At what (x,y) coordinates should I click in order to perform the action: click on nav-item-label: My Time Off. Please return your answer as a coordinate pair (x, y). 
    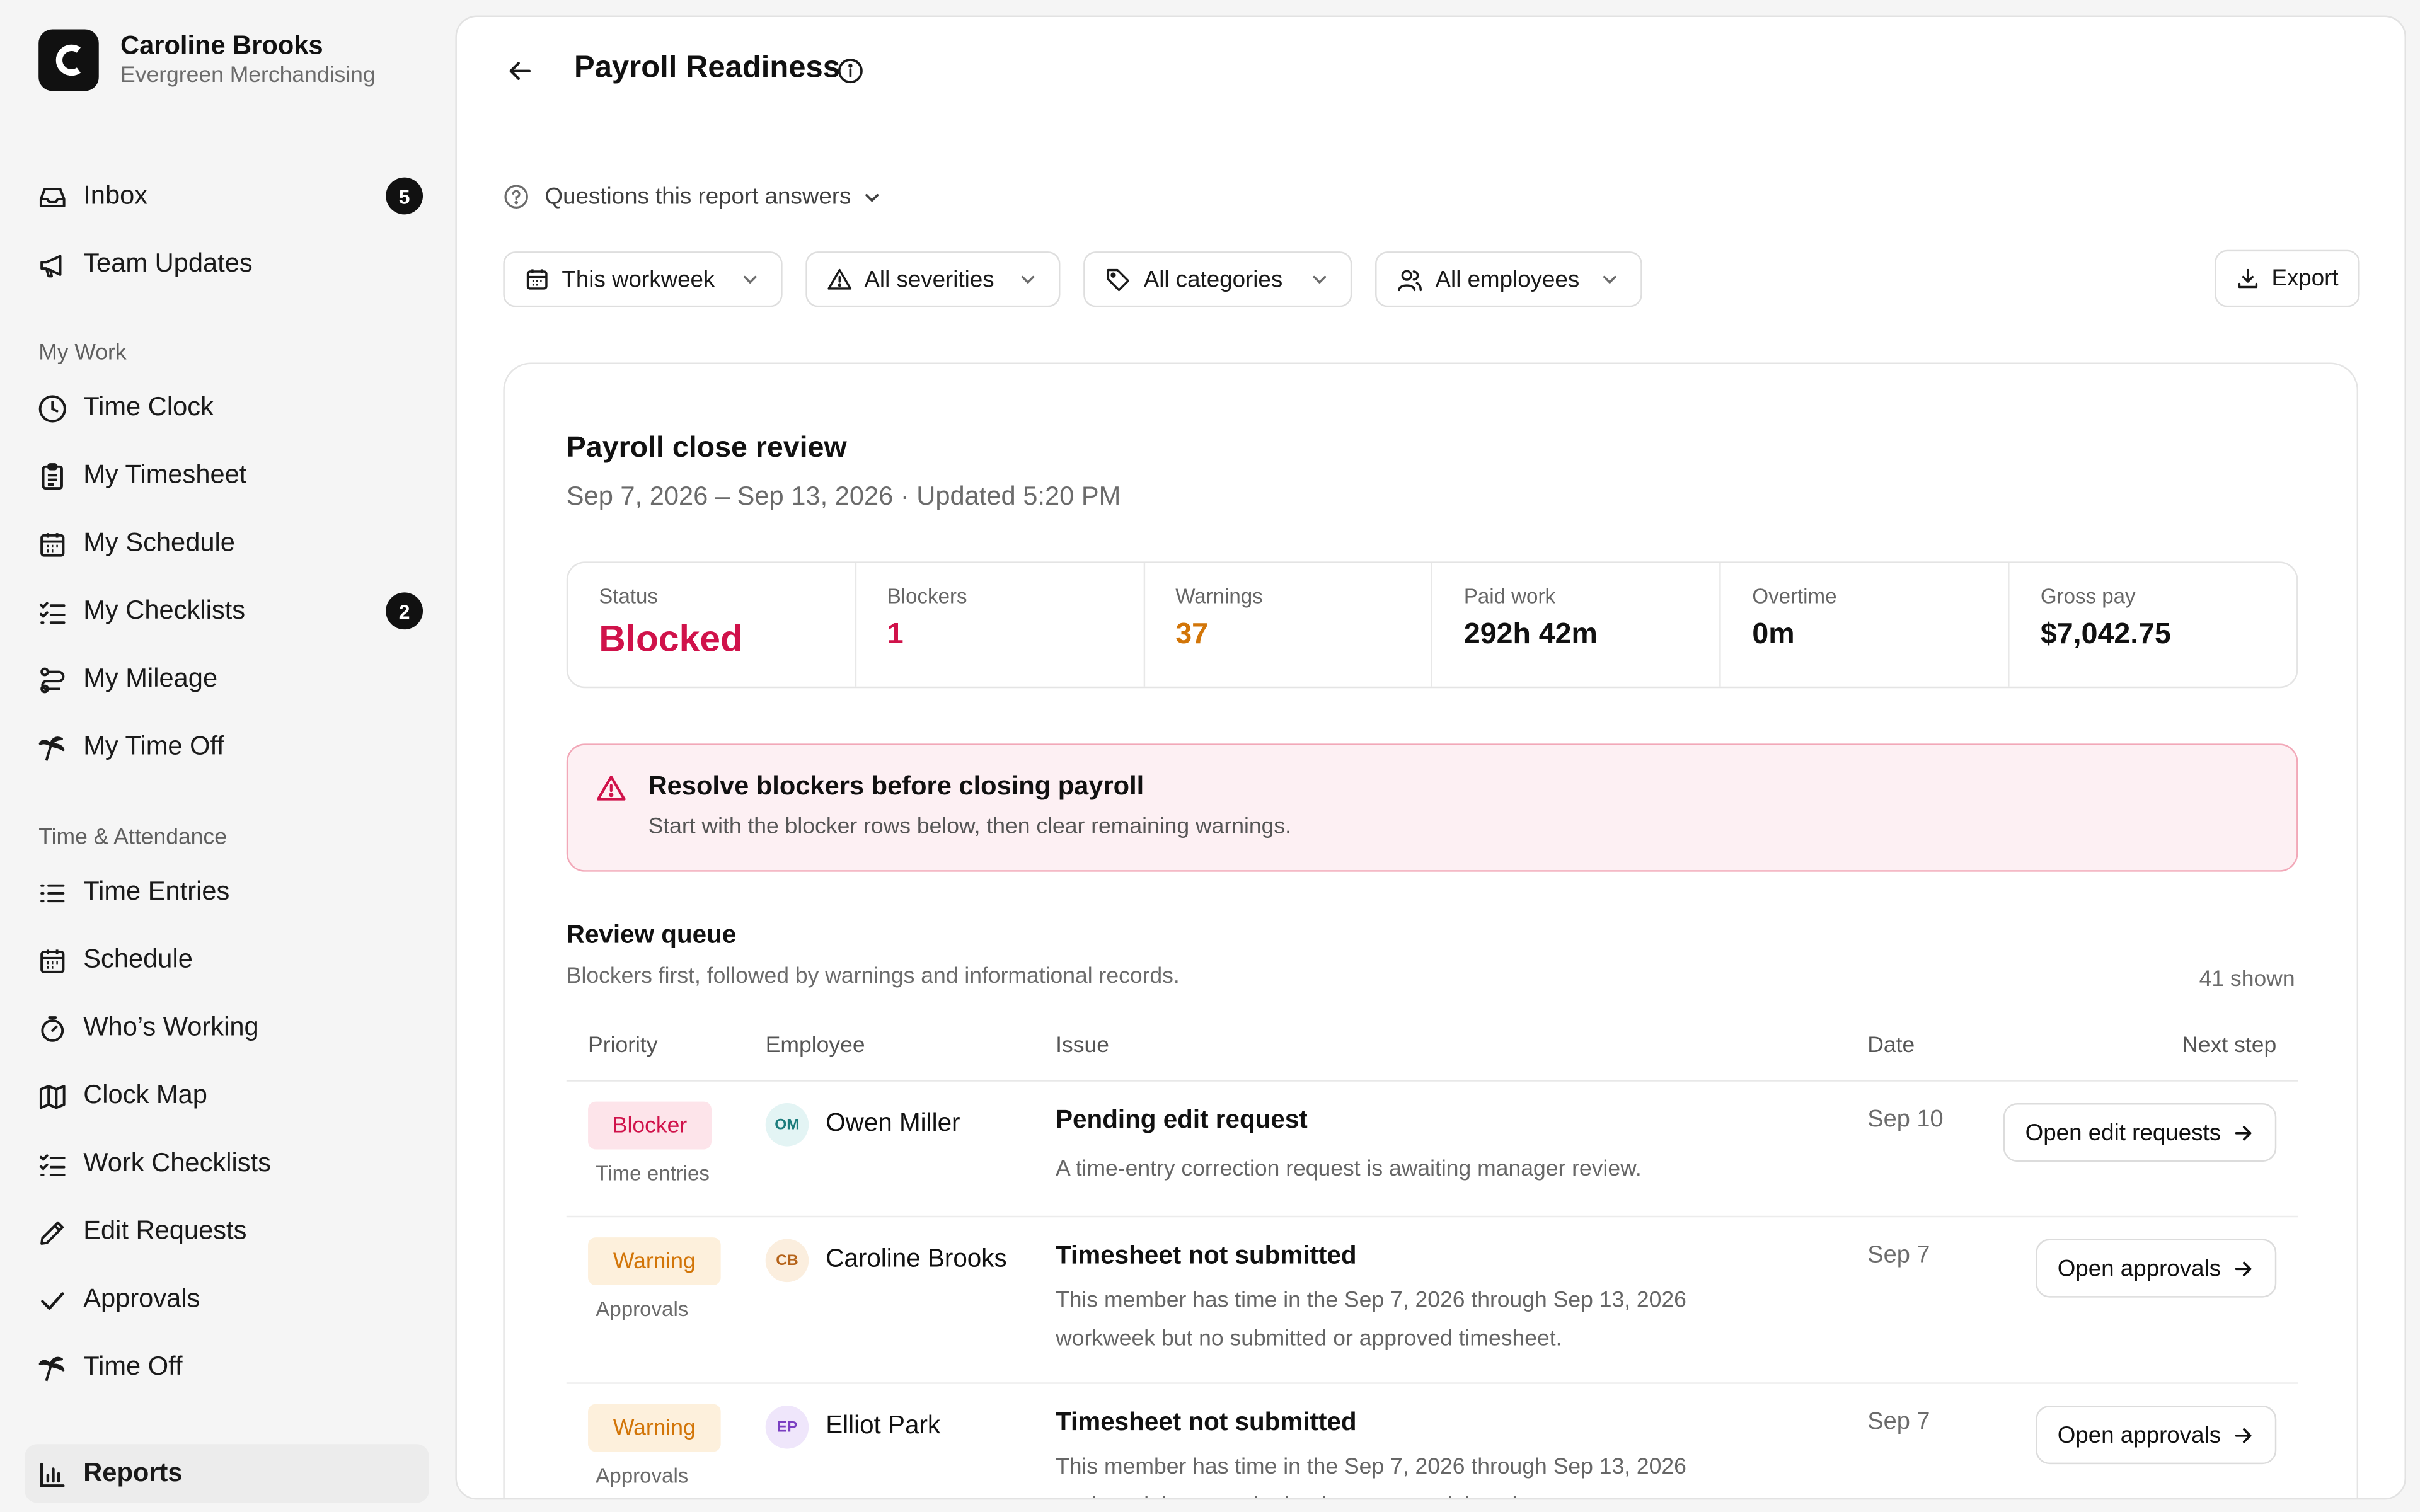
    Looking at the image, I should click on (153, 746).